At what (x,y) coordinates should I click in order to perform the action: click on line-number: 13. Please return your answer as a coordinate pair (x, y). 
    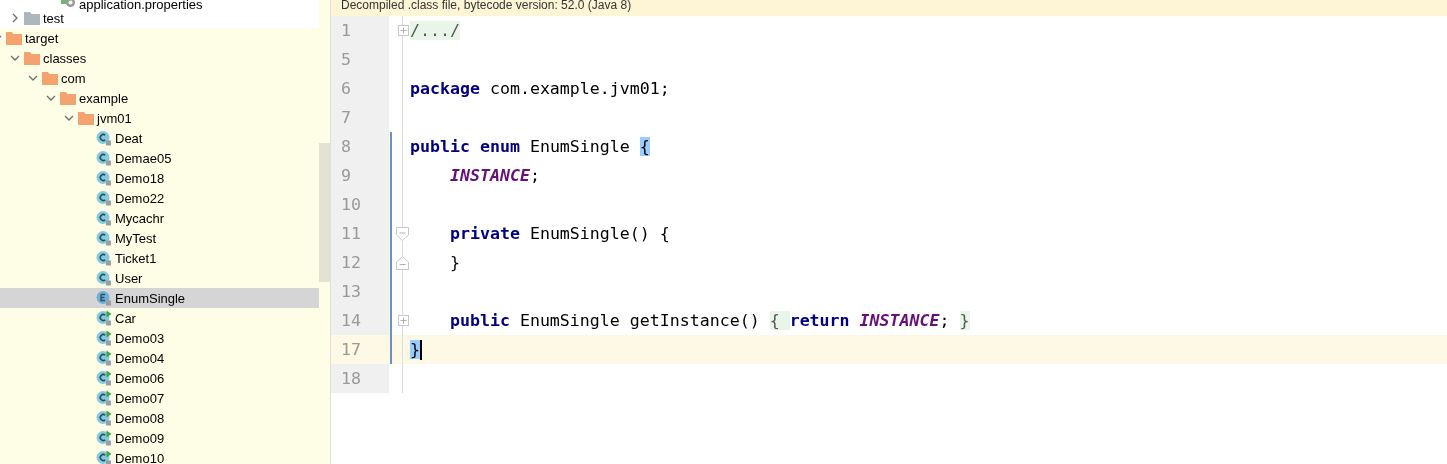
    Looking at the image, I should click on (360, 291).